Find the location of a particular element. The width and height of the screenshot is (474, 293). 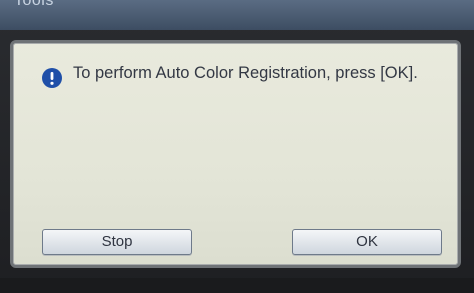

ok-button: OK is located at coordinates (367, 242).